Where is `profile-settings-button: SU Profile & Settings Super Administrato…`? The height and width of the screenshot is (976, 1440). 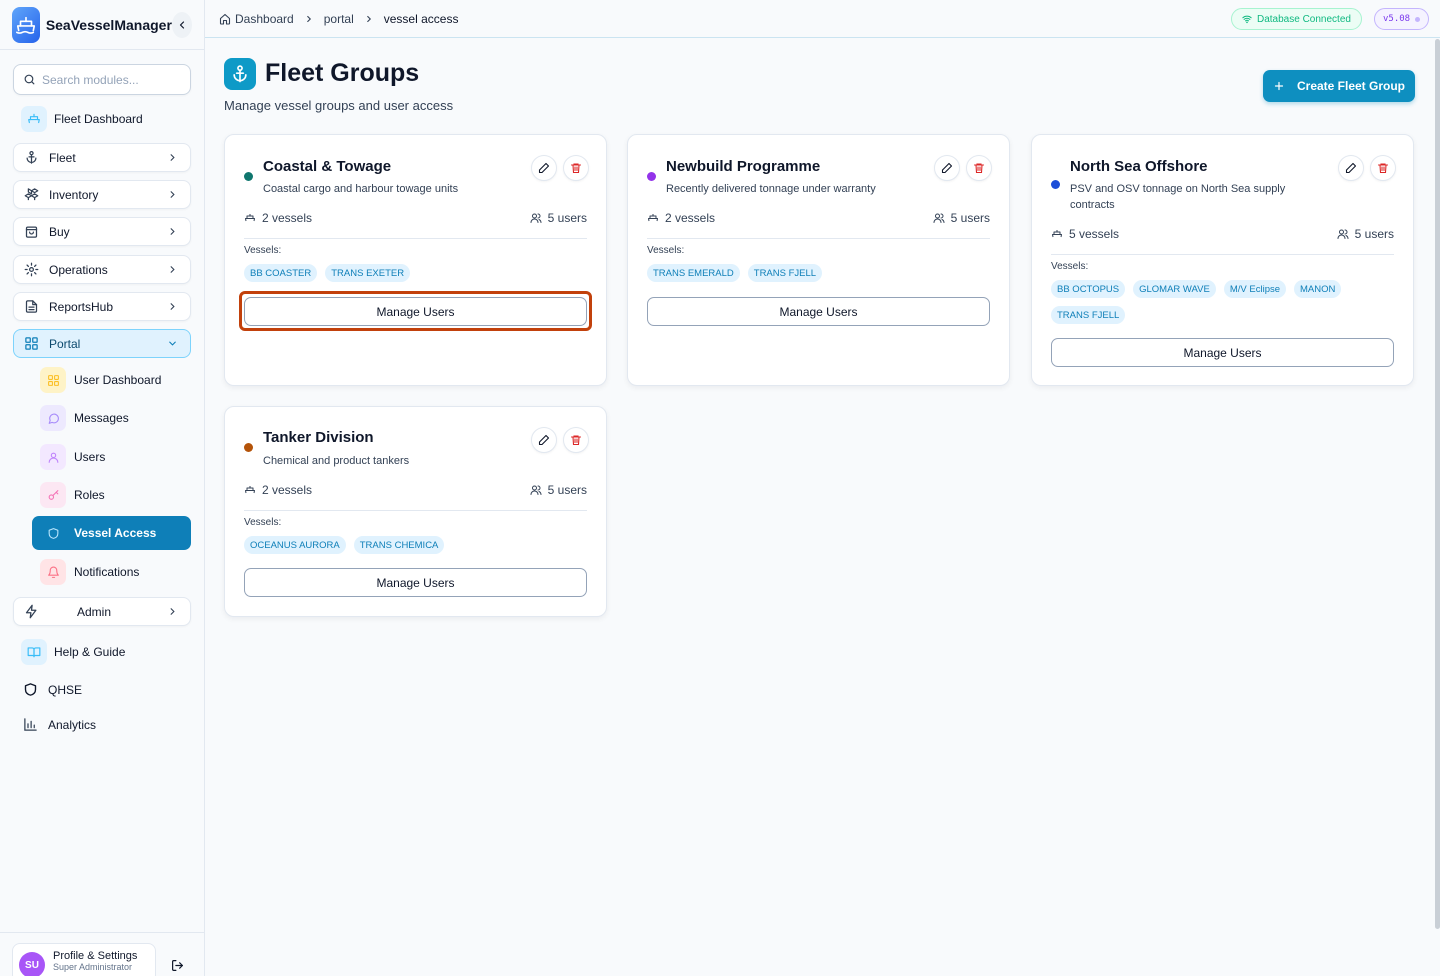
profile-settings-button: SU Profile & Settings Super Administrato… is located at coordinates (84, 959).